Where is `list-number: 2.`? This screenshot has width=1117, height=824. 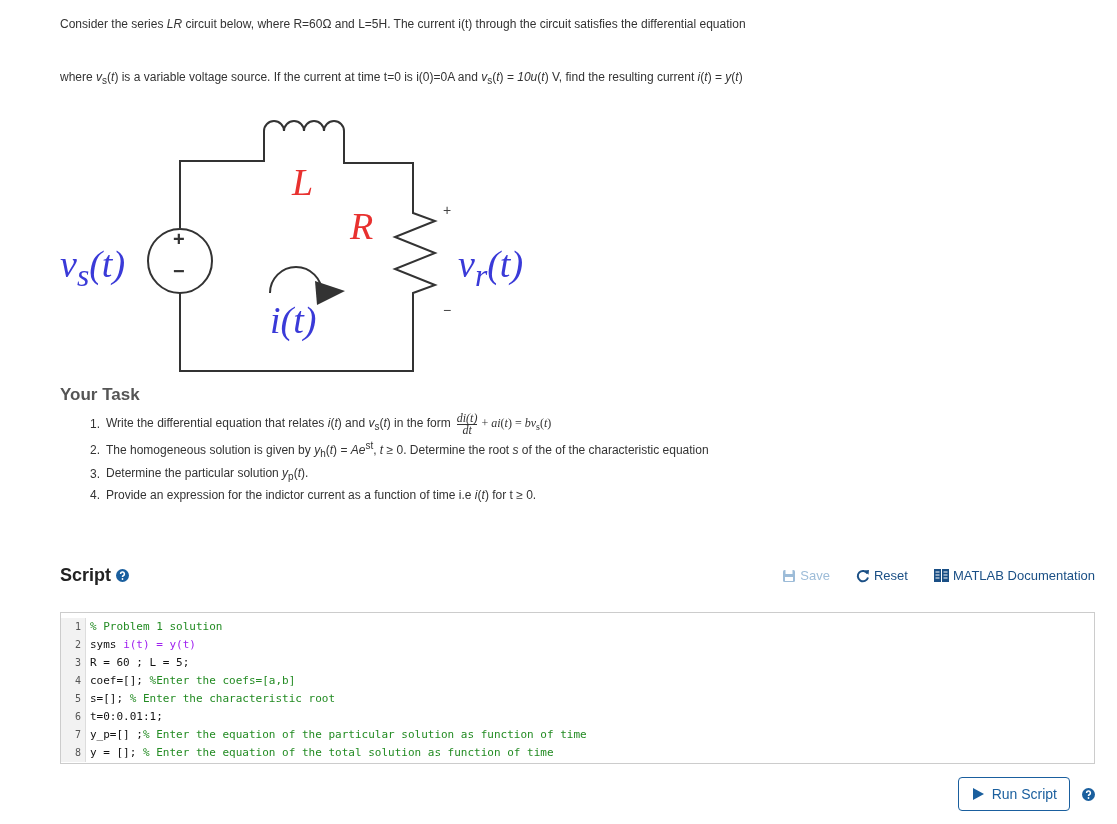 list-number: 2. is located at coordinates (95, 450).